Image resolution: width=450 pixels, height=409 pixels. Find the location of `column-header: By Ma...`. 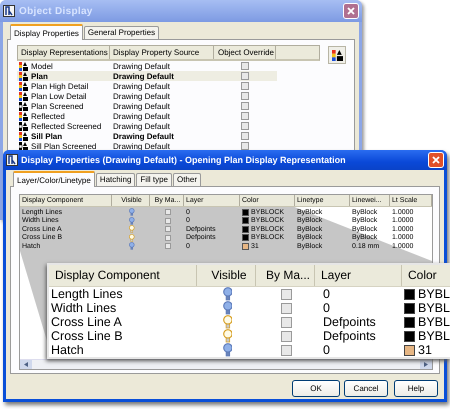

column-header: By Ma... is located at coordinates (285, 275).